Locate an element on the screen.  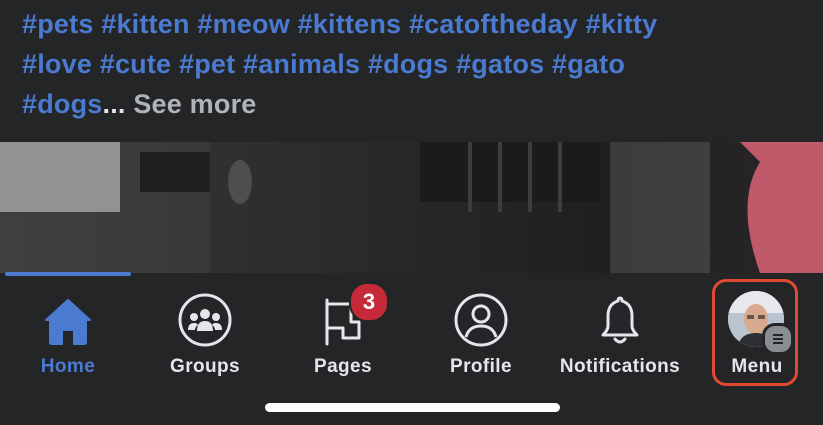
tab-profile: Profile is located at coordinates (481, 331).